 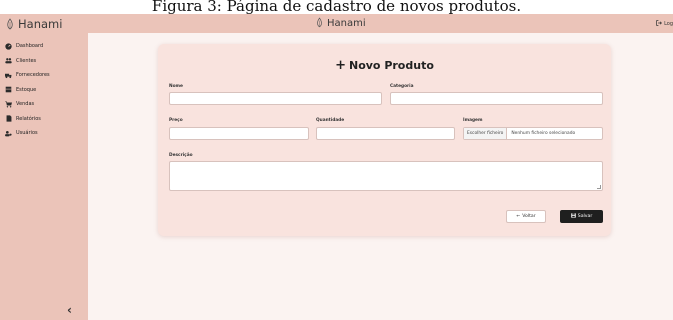 I want to click on cart-icon, so click(x=8, y=104).